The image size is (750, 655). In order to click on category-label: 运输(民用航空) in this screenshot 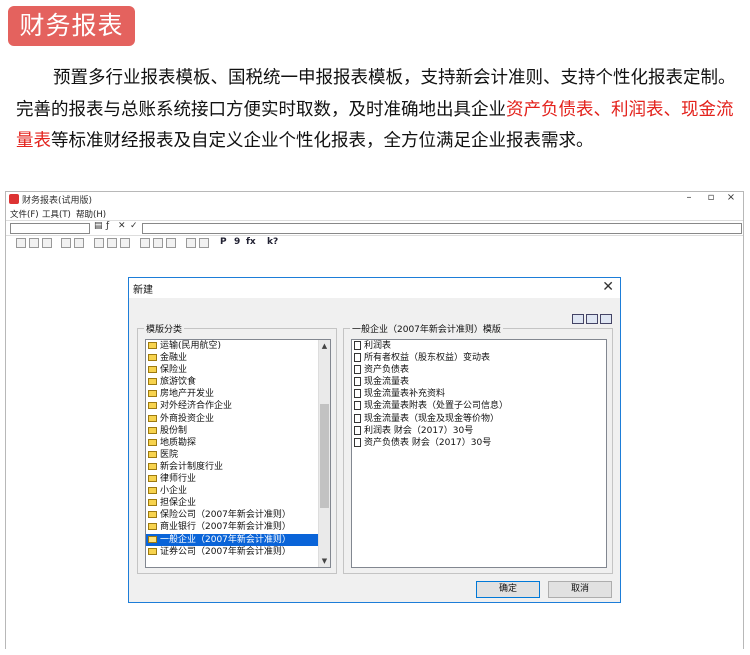, I will do `click(191, 346)`.